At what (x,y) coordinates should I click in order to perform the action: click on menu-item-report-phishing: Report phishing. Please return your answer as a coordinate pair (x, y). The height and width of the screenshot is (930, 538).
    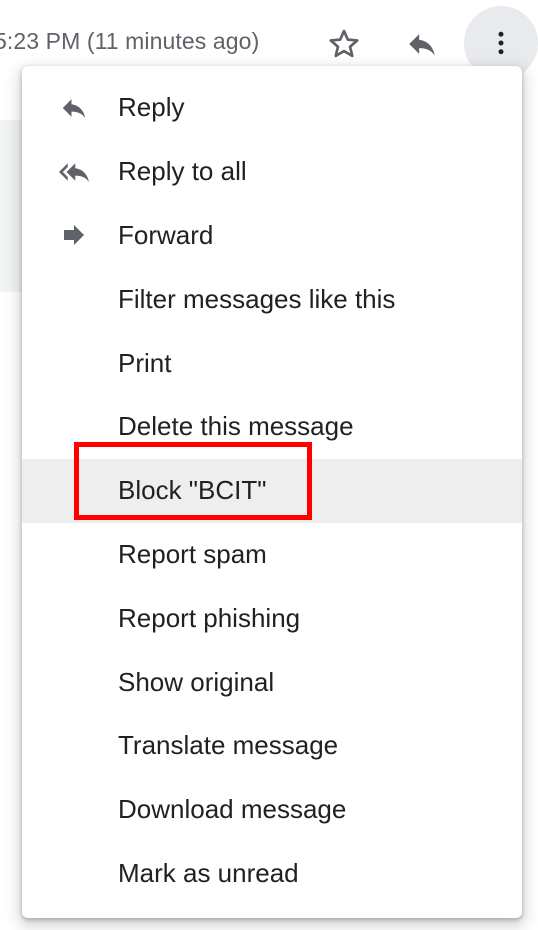
    Looking at the image, I should click on (272, 618).